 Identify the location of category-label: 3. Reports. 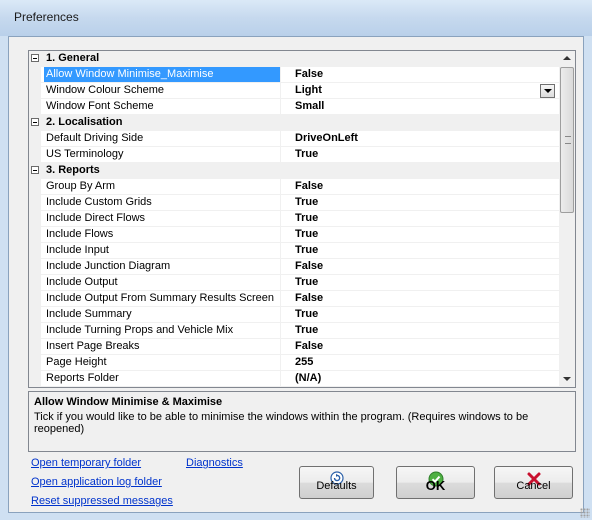
(73, 170).